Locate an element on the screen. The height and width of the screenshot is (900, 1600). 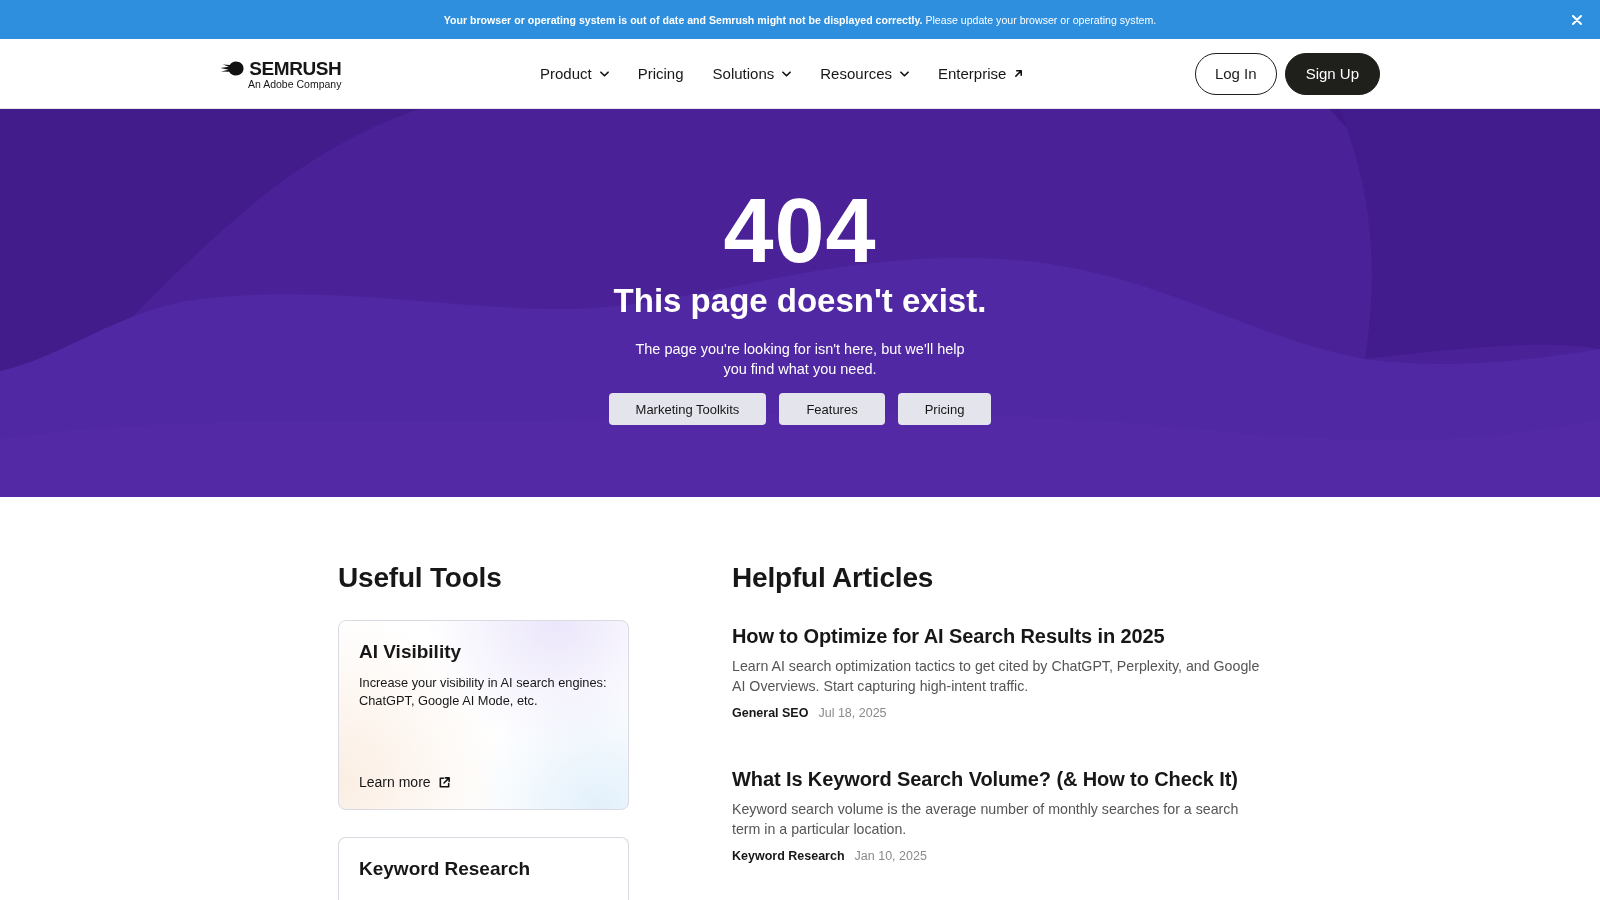
card-title: AI Visibility is located at coordinates (411, 652).